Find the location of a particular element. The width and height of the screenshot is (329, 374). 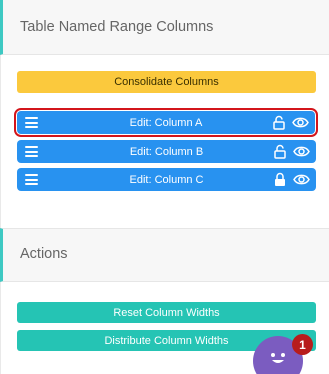

column-label: Edit: Column A is located at coordinates (166, 122).